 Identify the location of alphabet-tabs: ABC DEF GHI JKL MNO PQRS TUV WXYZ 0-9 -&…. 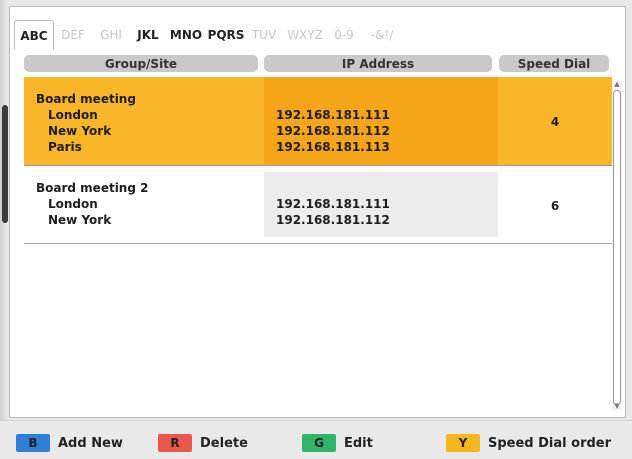
(209, 35).